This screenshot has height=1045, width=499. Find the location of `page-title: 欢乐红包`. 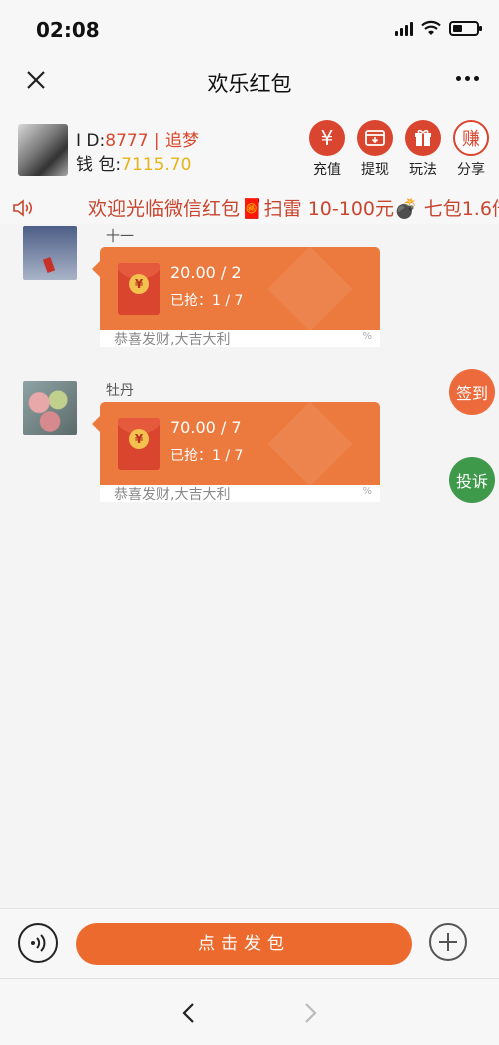

page-title: 欢乐红包 is located at coordinates (249, 84).